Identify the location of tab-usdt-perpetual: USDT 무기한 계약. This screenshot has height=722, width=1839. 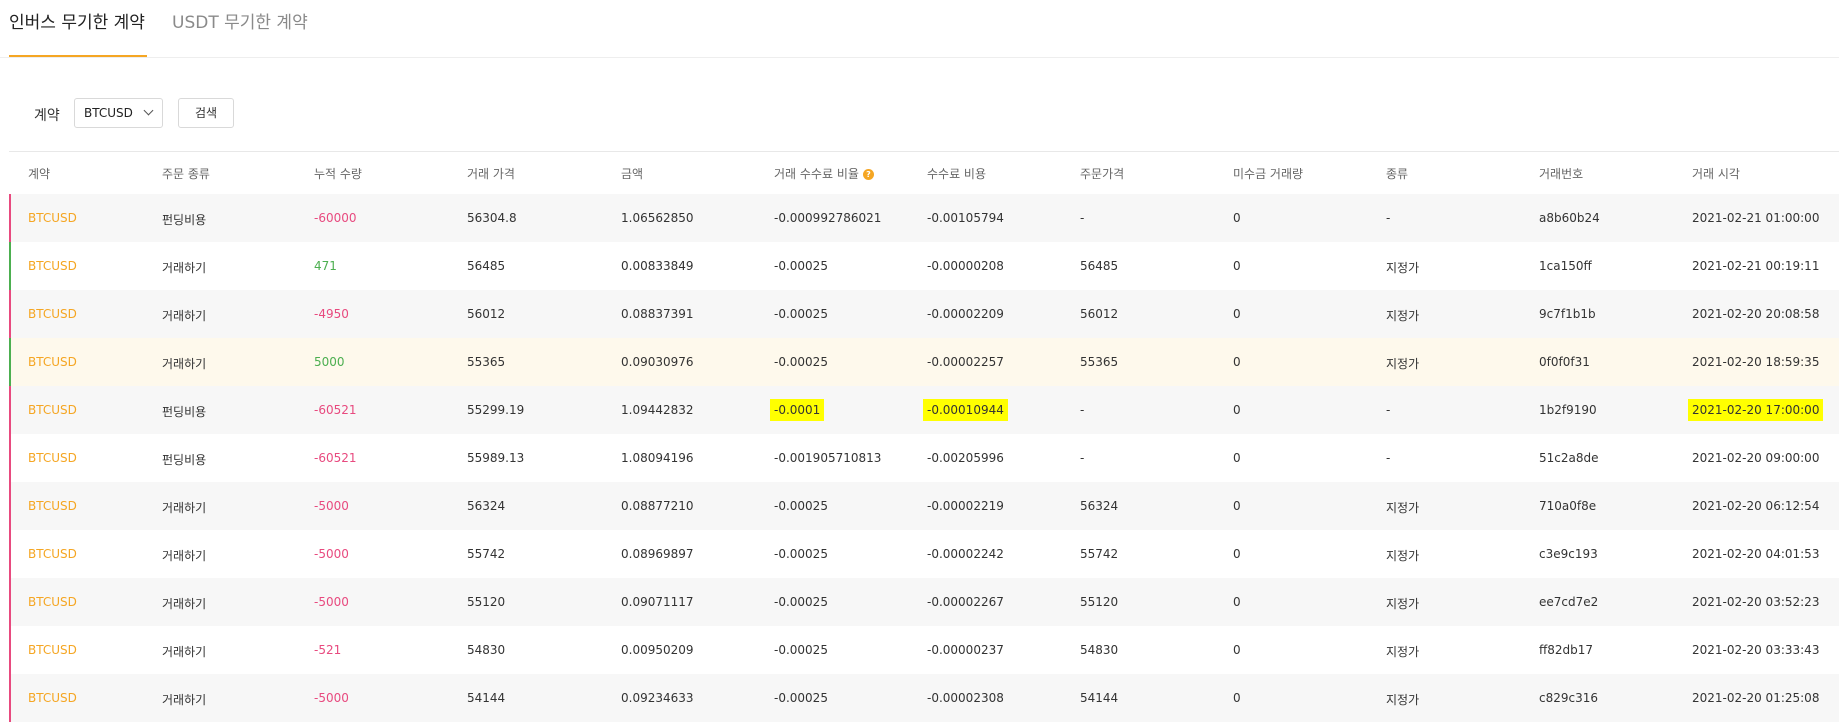
(240, 28).